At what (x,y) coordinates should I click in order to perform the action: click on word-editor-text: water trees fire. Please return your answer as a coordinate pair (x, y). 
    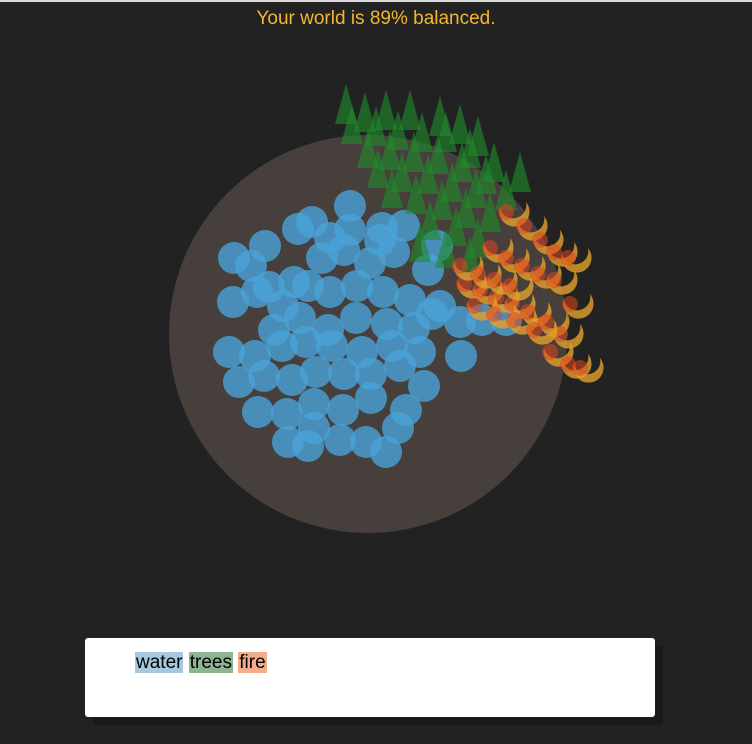
    Looking at the image, I should click on (201, 663).